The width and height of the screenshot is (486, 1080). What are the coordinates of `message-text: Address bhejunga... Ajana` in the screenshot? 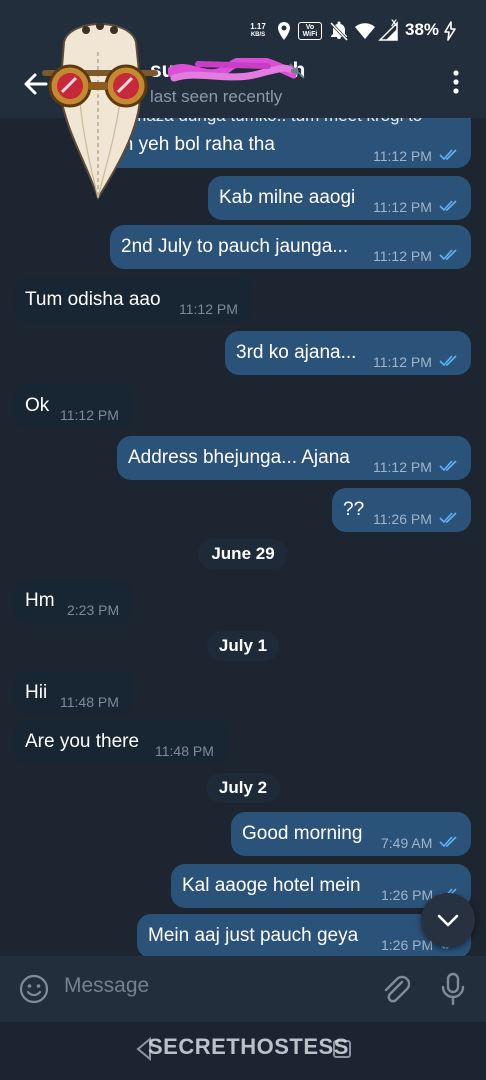 It's located at (239, 457).